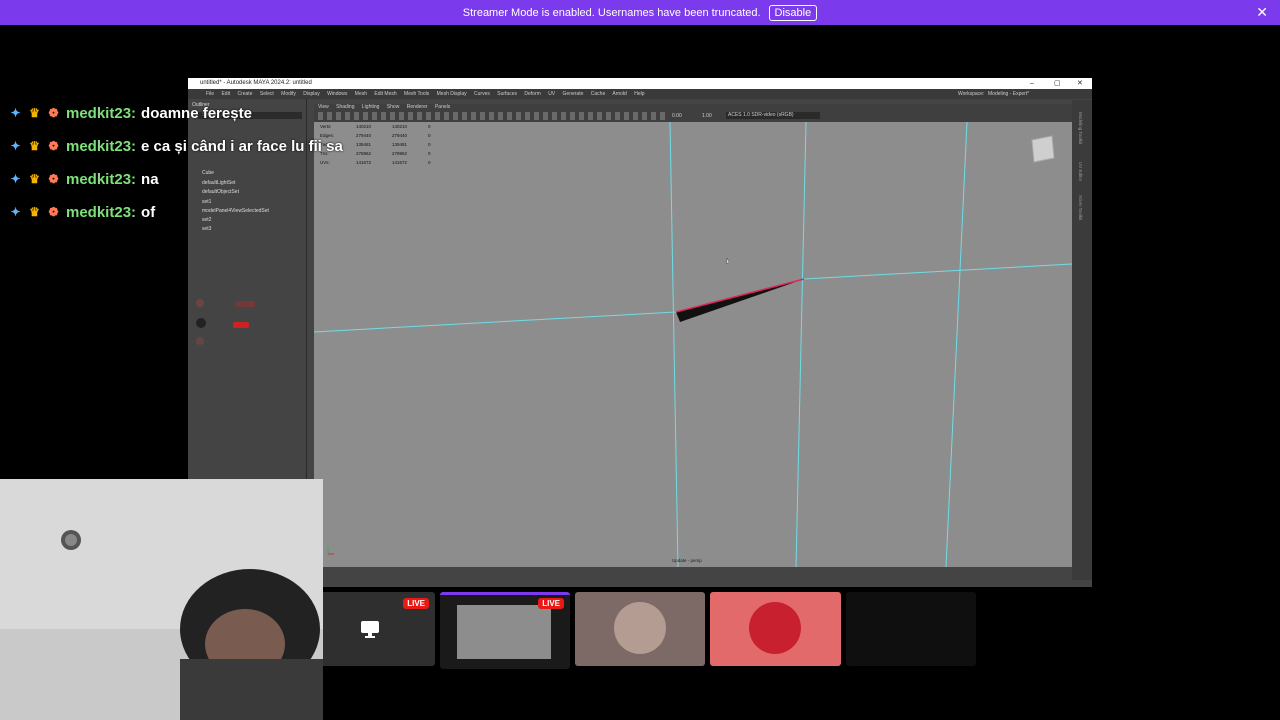 This screenshot has width=1280, height=720. I want to click on stream-thumbnail, so click(504, 632).